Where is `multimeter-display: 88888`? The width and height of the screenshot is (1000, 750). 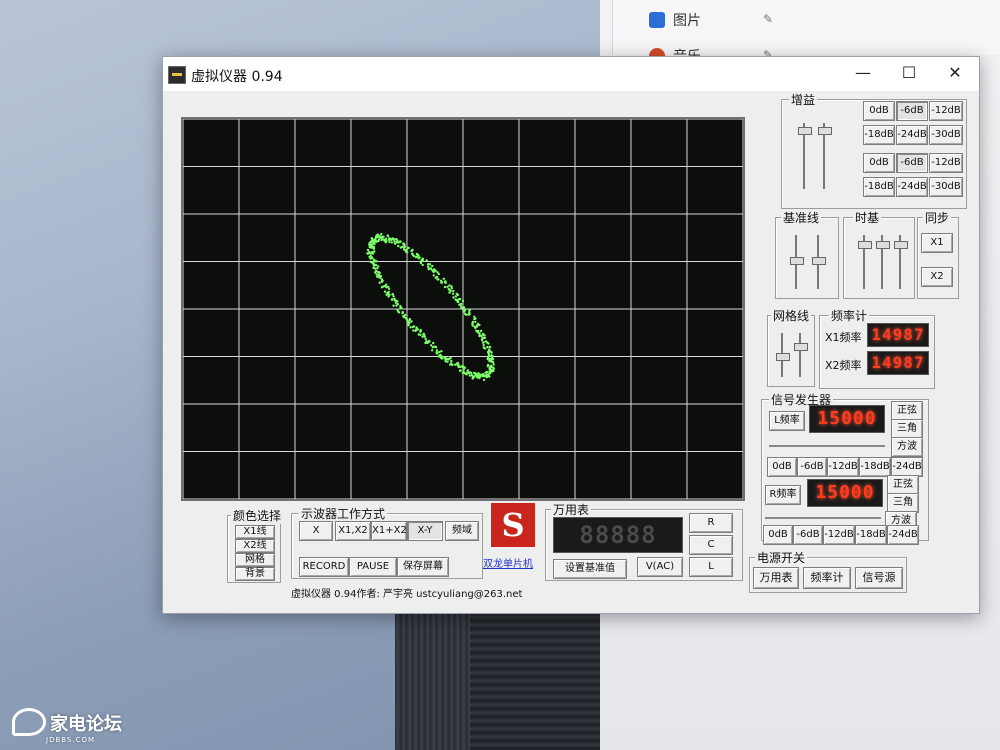 multimeter-display: 88888 is located at coordinates (618, 535).